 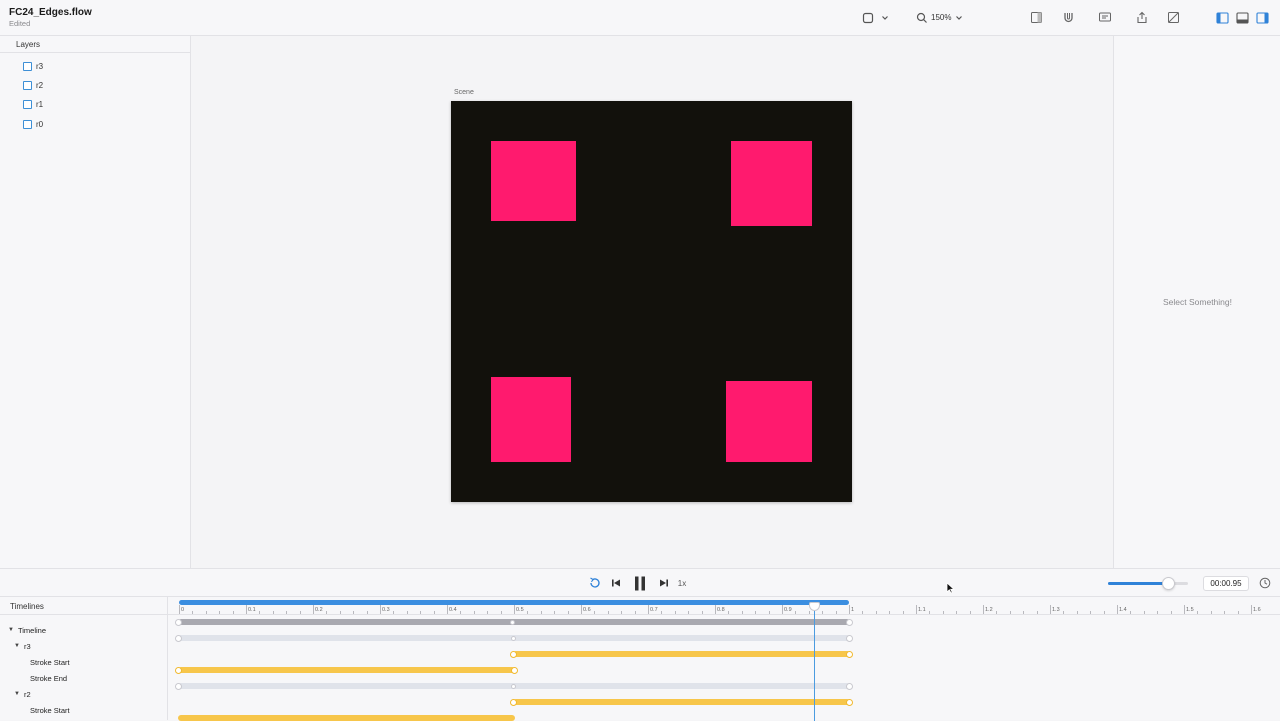 What do you see at coordinates (22, 646) in the screenshot?
I see `timeline-row-r3: ▼ r3` at bounding box center [22, 646].